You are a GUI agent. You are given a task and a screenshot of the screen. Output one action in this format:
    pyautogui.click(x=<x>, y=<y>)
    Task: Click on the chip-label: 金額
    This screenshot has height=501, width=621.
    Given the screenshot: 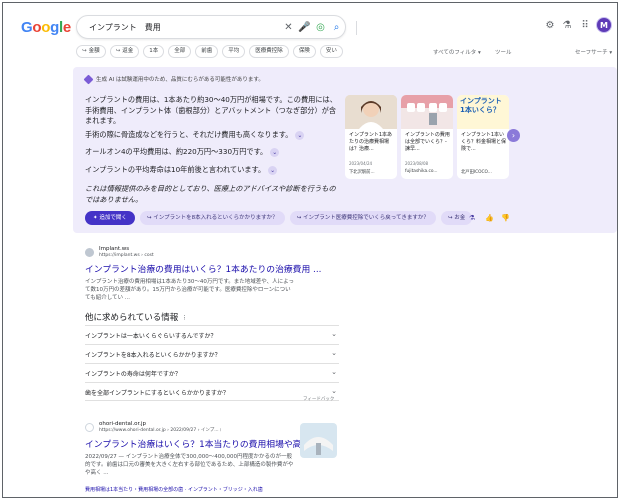 What is the action you would take?
    pyautogui.click(x=94, y=51)
    